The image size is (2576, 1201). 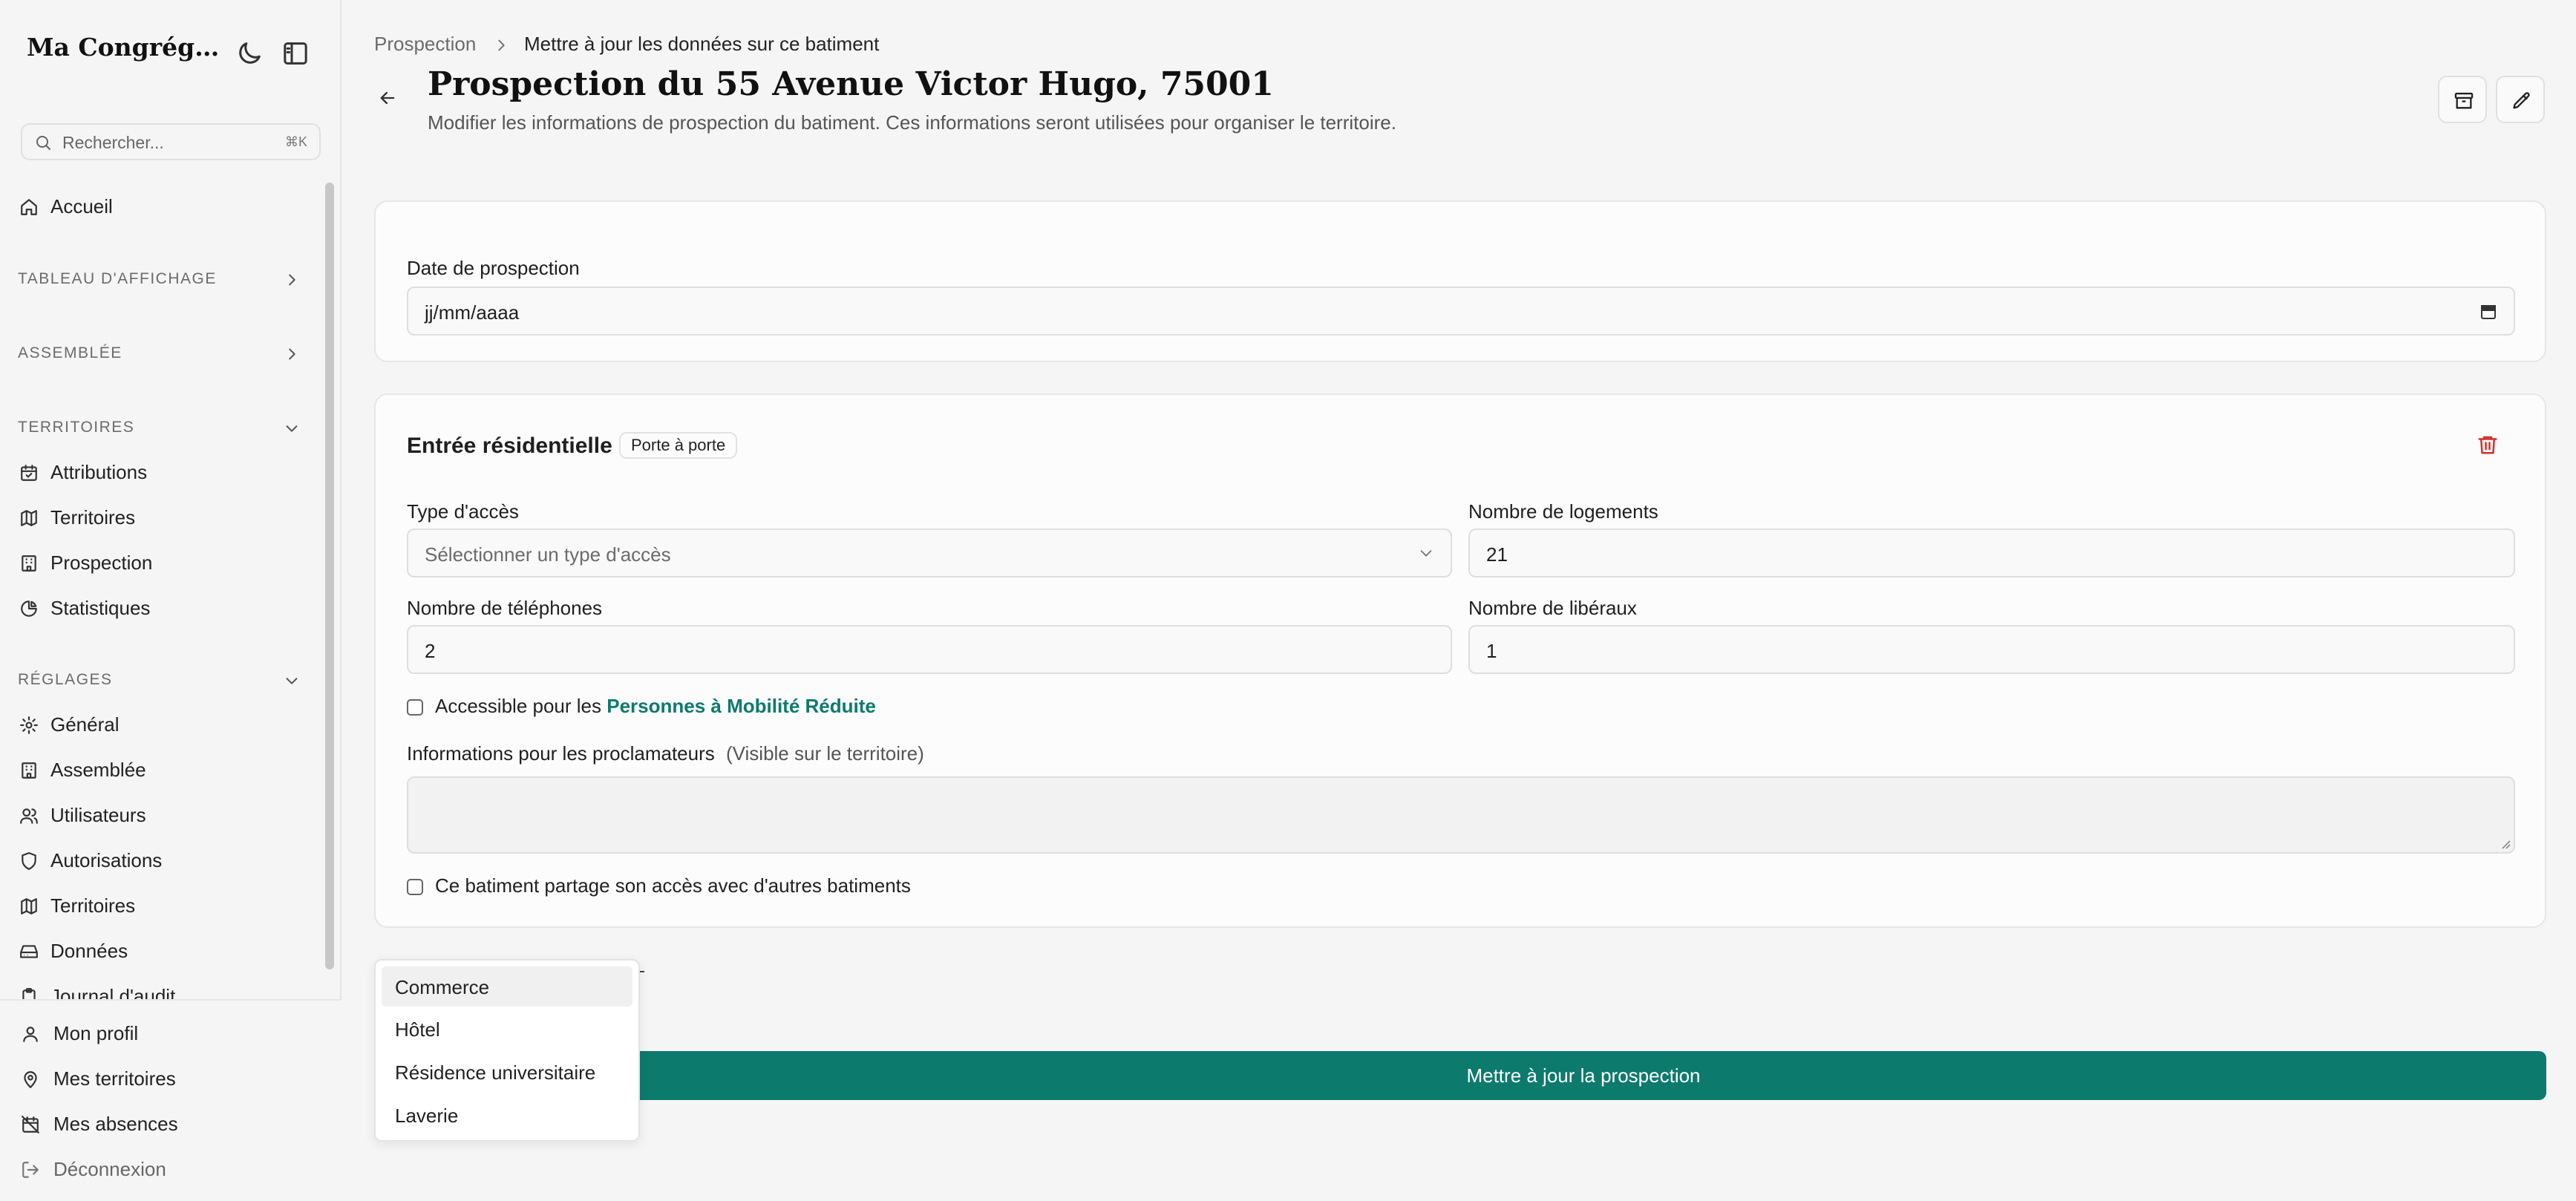 I want to click on sidebar-scrollbar, so click(x=330, y=590).